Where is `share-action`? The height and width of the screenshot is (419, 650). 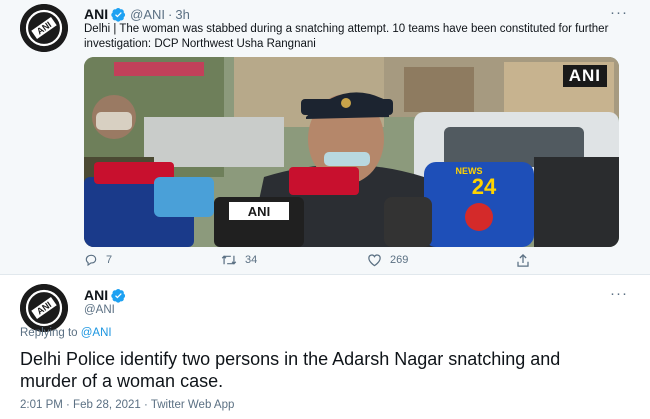
share-action is located at coordinates (523, 260).